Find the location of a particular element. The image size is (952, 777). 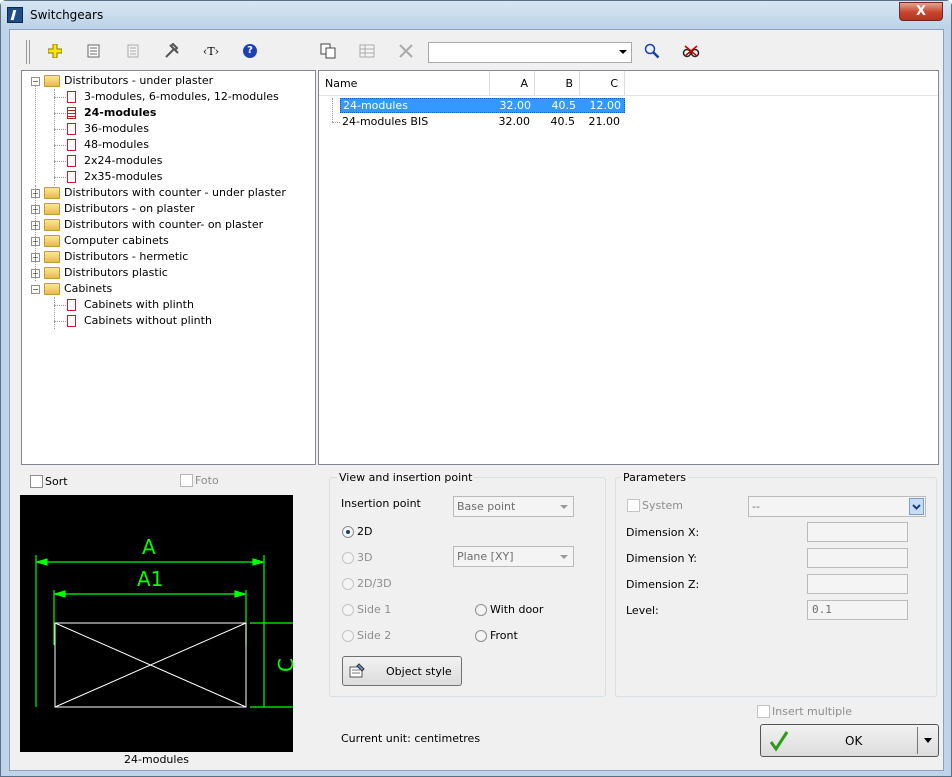

radio-2d is located at coordinates (348, 532).